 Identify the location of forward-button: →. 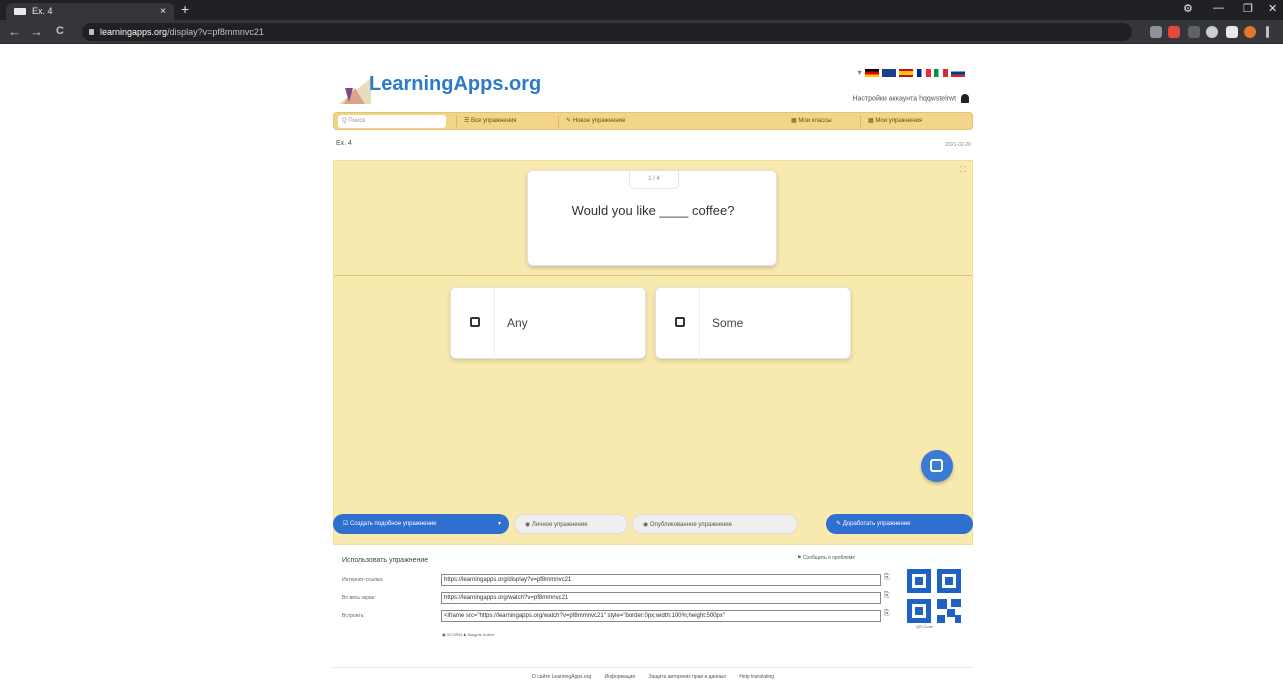
(36, 31).